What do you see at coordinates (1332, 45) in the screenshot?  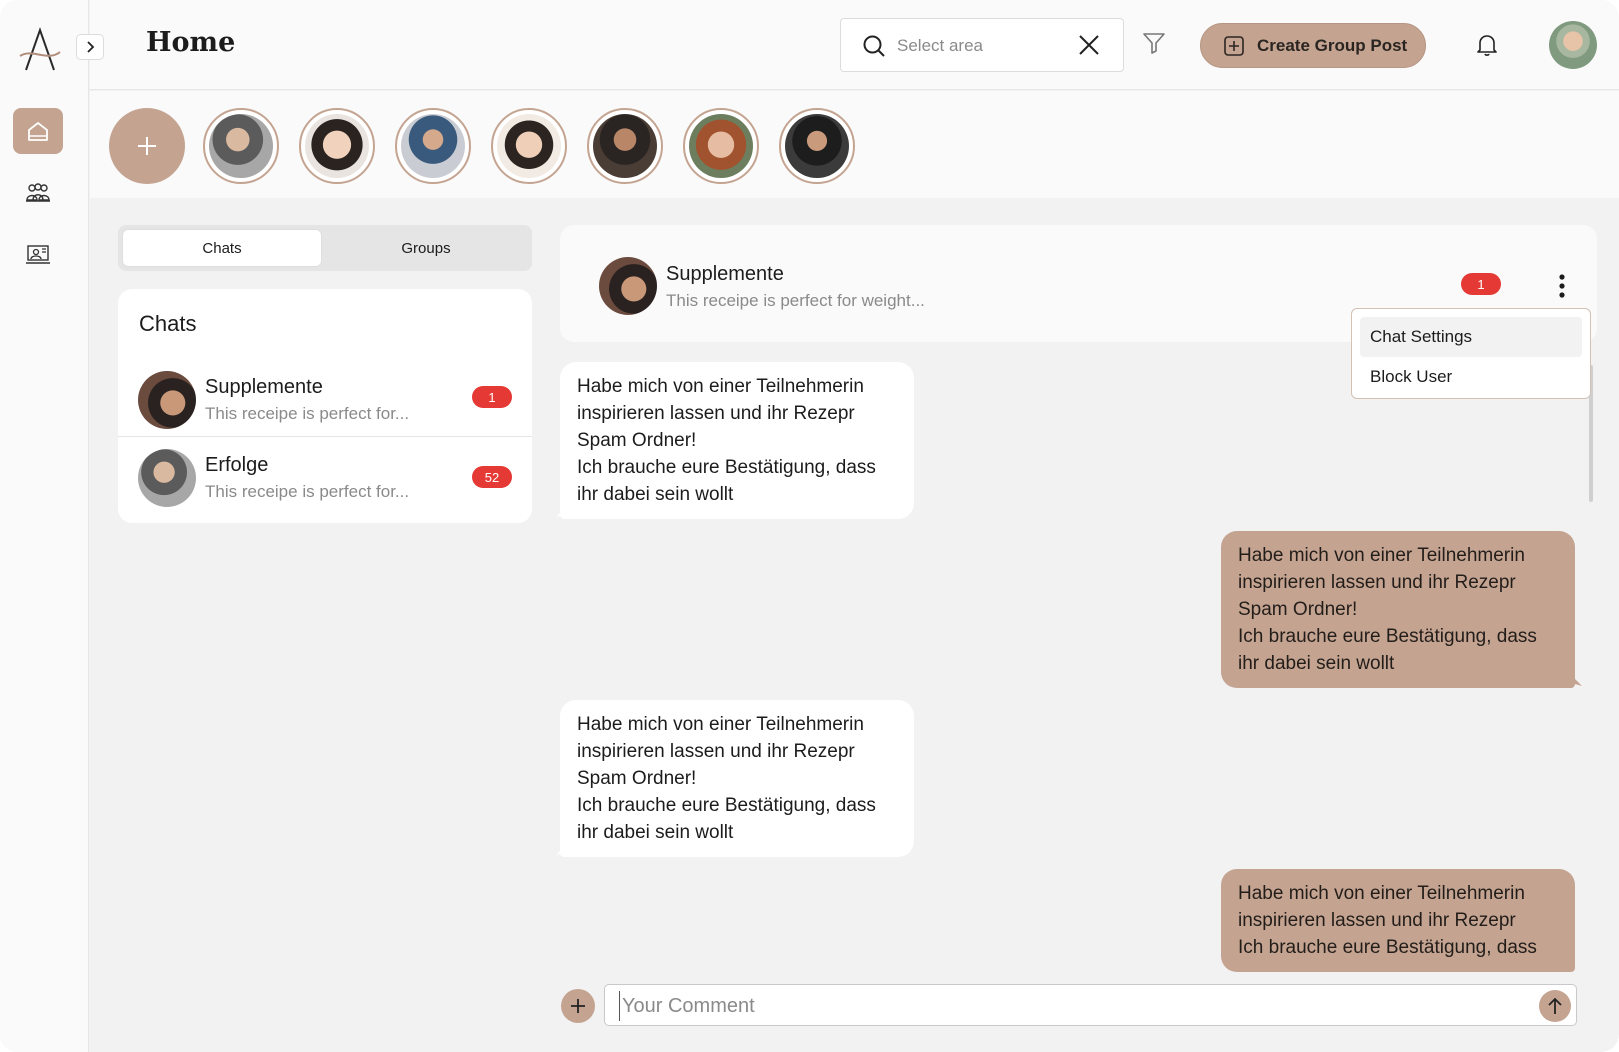 I see `create-group-post-label: Create Group Post` at bounding box center [1332, 45].